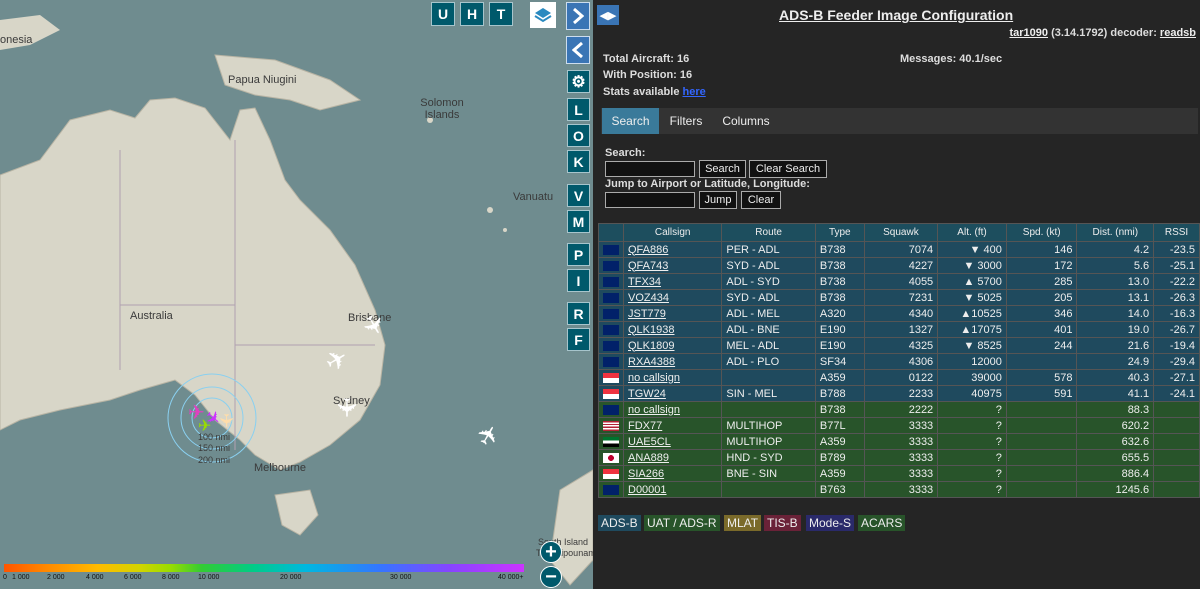  I want to click on jump-button: Jump, so click(718, 200).